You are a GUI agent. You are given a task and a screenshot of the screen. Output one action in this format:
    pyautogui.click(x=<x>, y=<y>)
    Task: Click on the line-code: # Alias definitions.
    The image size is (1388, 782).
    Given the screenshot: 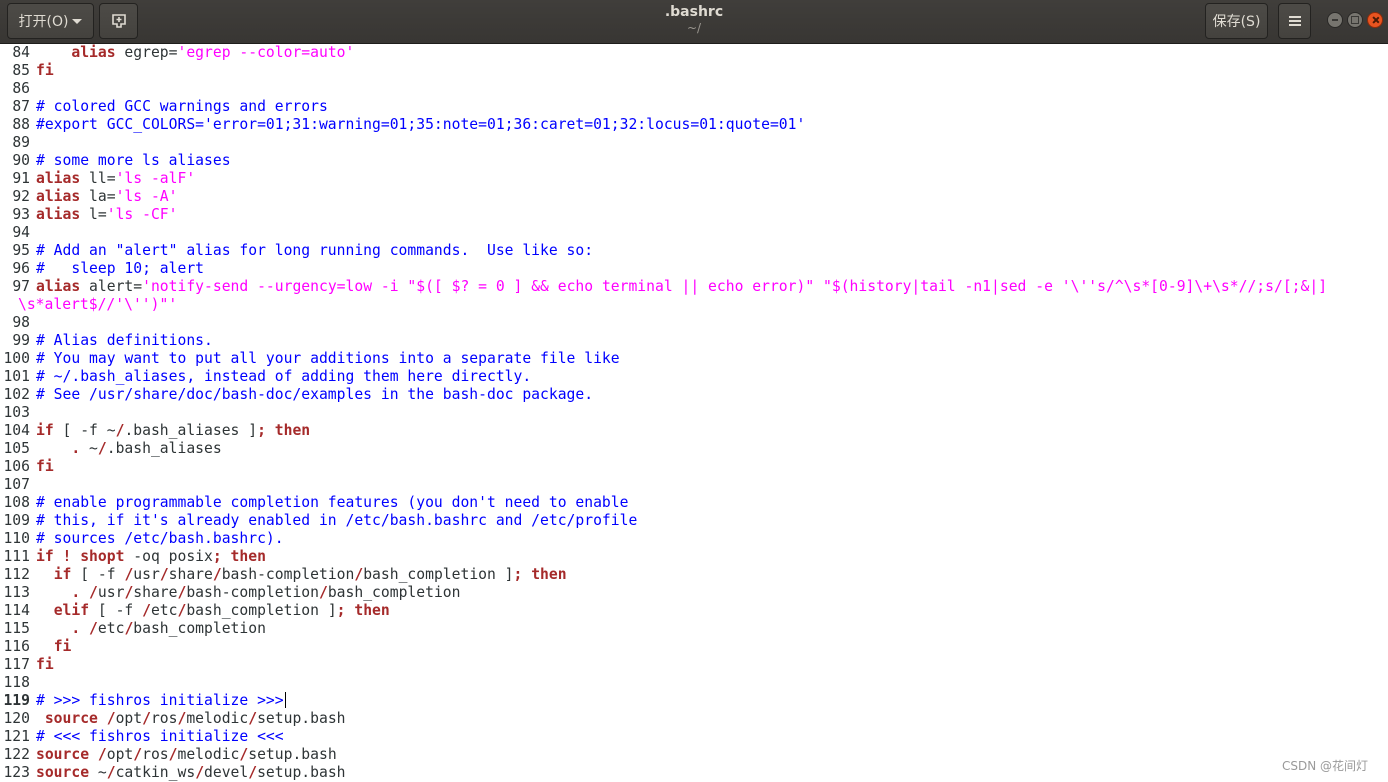 What is the action you would take?
    pyautogui.click(x=124, y=341)
    